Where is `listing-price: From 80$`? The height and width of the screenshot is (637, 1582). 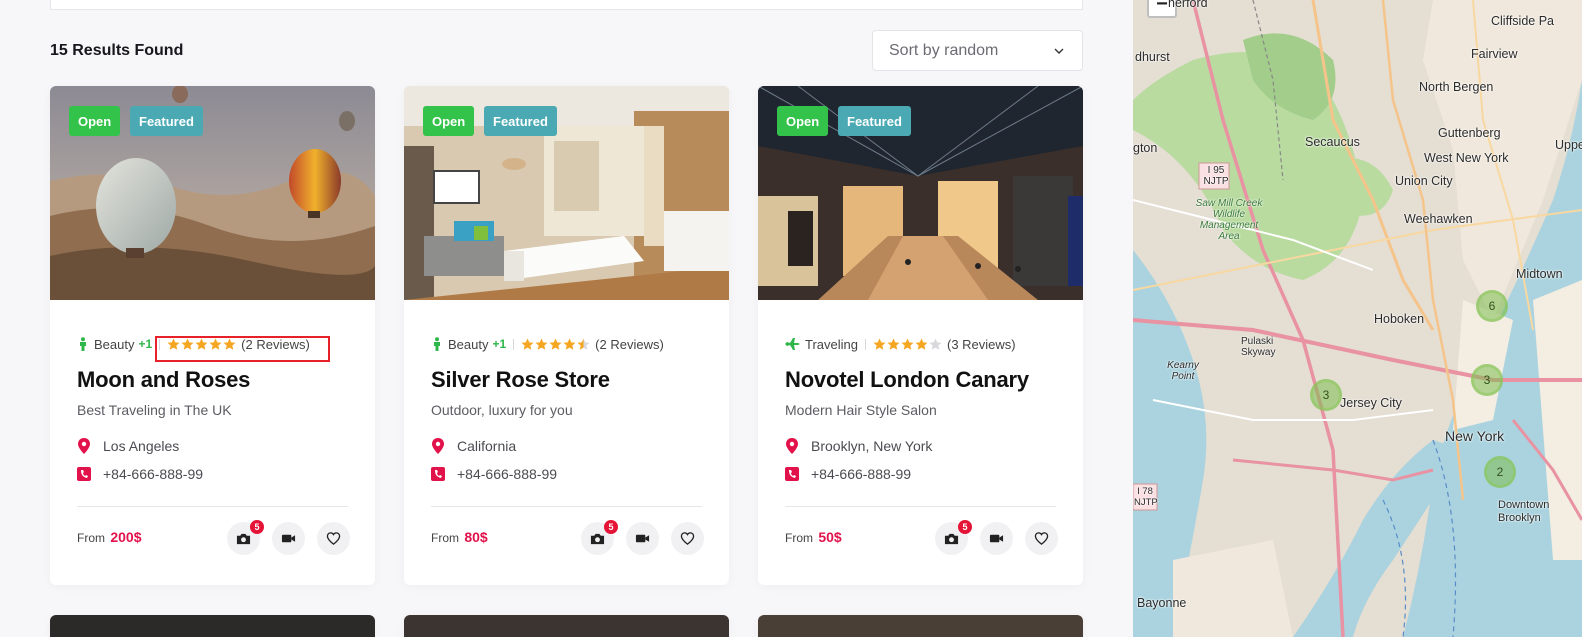
listing-price: From 80$ is located at coordinates (459, 537).